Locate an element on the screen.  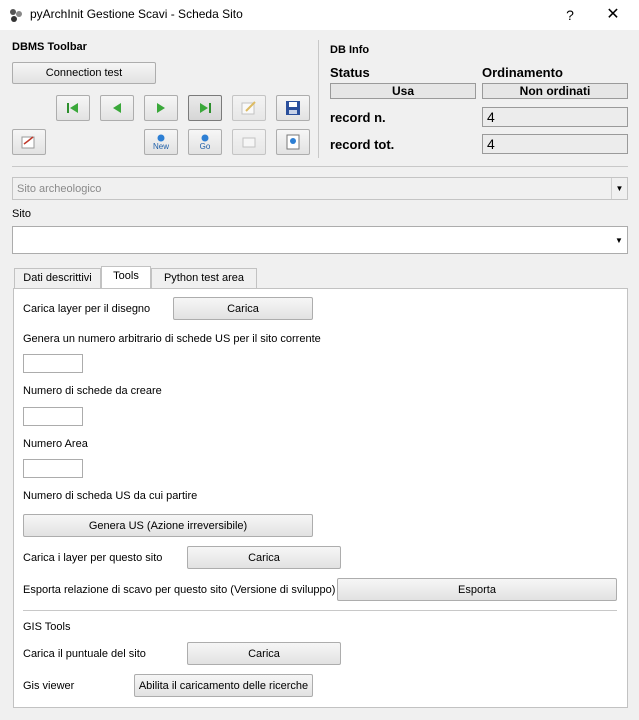
delete-button is located at coordinates (293, 142).